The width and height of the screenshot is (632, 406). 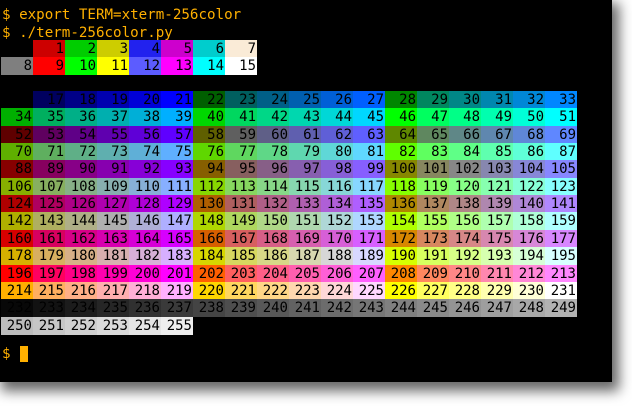 What do you see at coordinates (529, 204) in the screenshot?
I see `color-cell: 140` at bounding box center [529, 204].